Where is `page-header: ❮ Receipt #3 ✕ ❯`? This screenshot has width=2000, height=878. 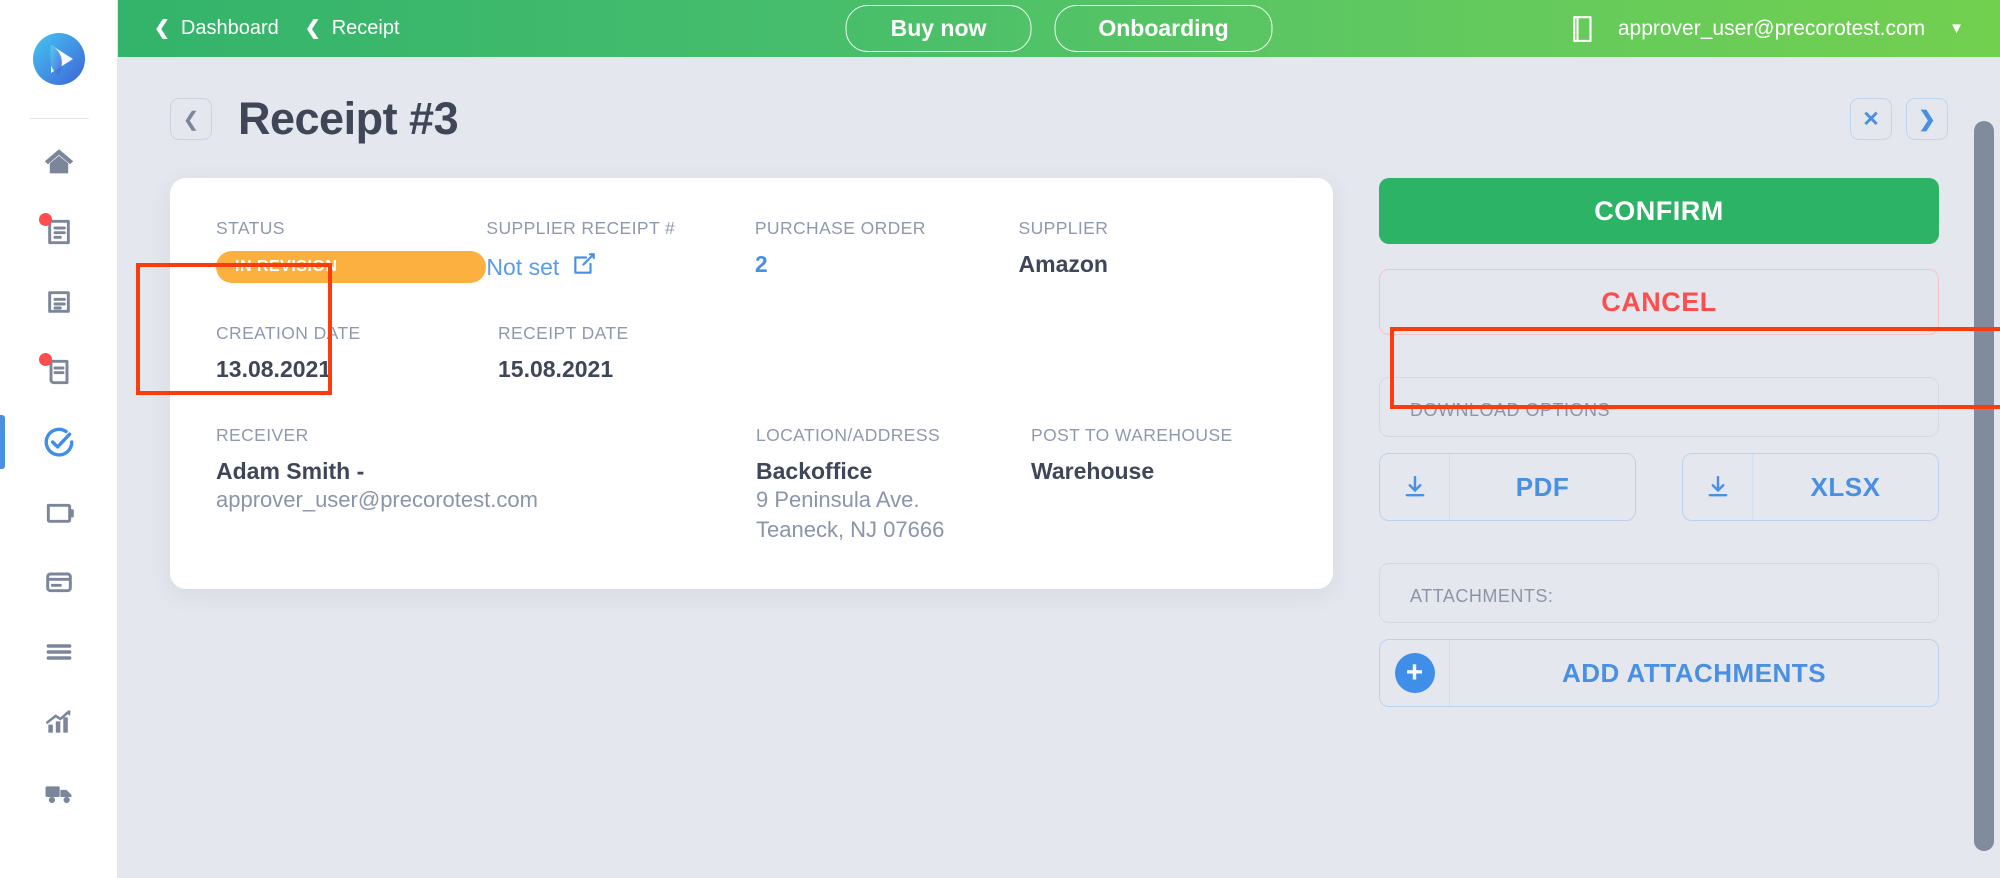
page-header: ❮ Receipt #3 ✕ ❯ is located at coordinates (1059, 101).